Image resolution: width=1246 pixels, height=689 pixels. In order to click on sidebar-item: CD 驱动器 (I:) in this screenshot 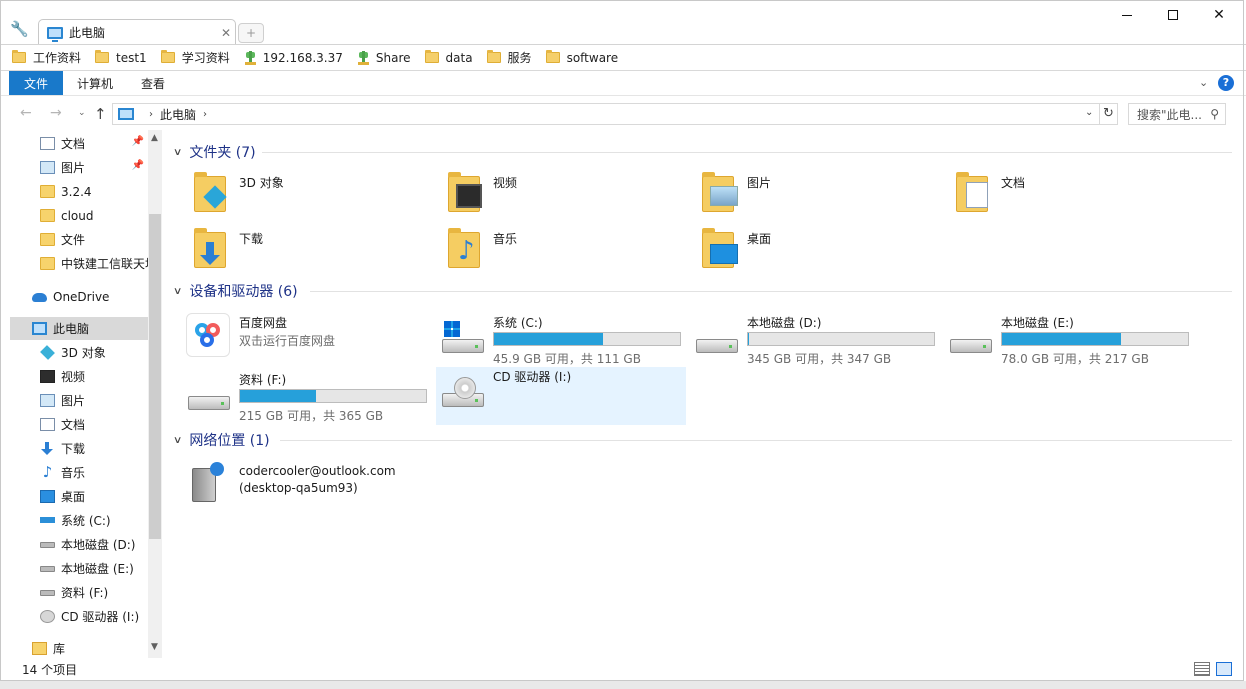, I will do `click(79, 616)`.